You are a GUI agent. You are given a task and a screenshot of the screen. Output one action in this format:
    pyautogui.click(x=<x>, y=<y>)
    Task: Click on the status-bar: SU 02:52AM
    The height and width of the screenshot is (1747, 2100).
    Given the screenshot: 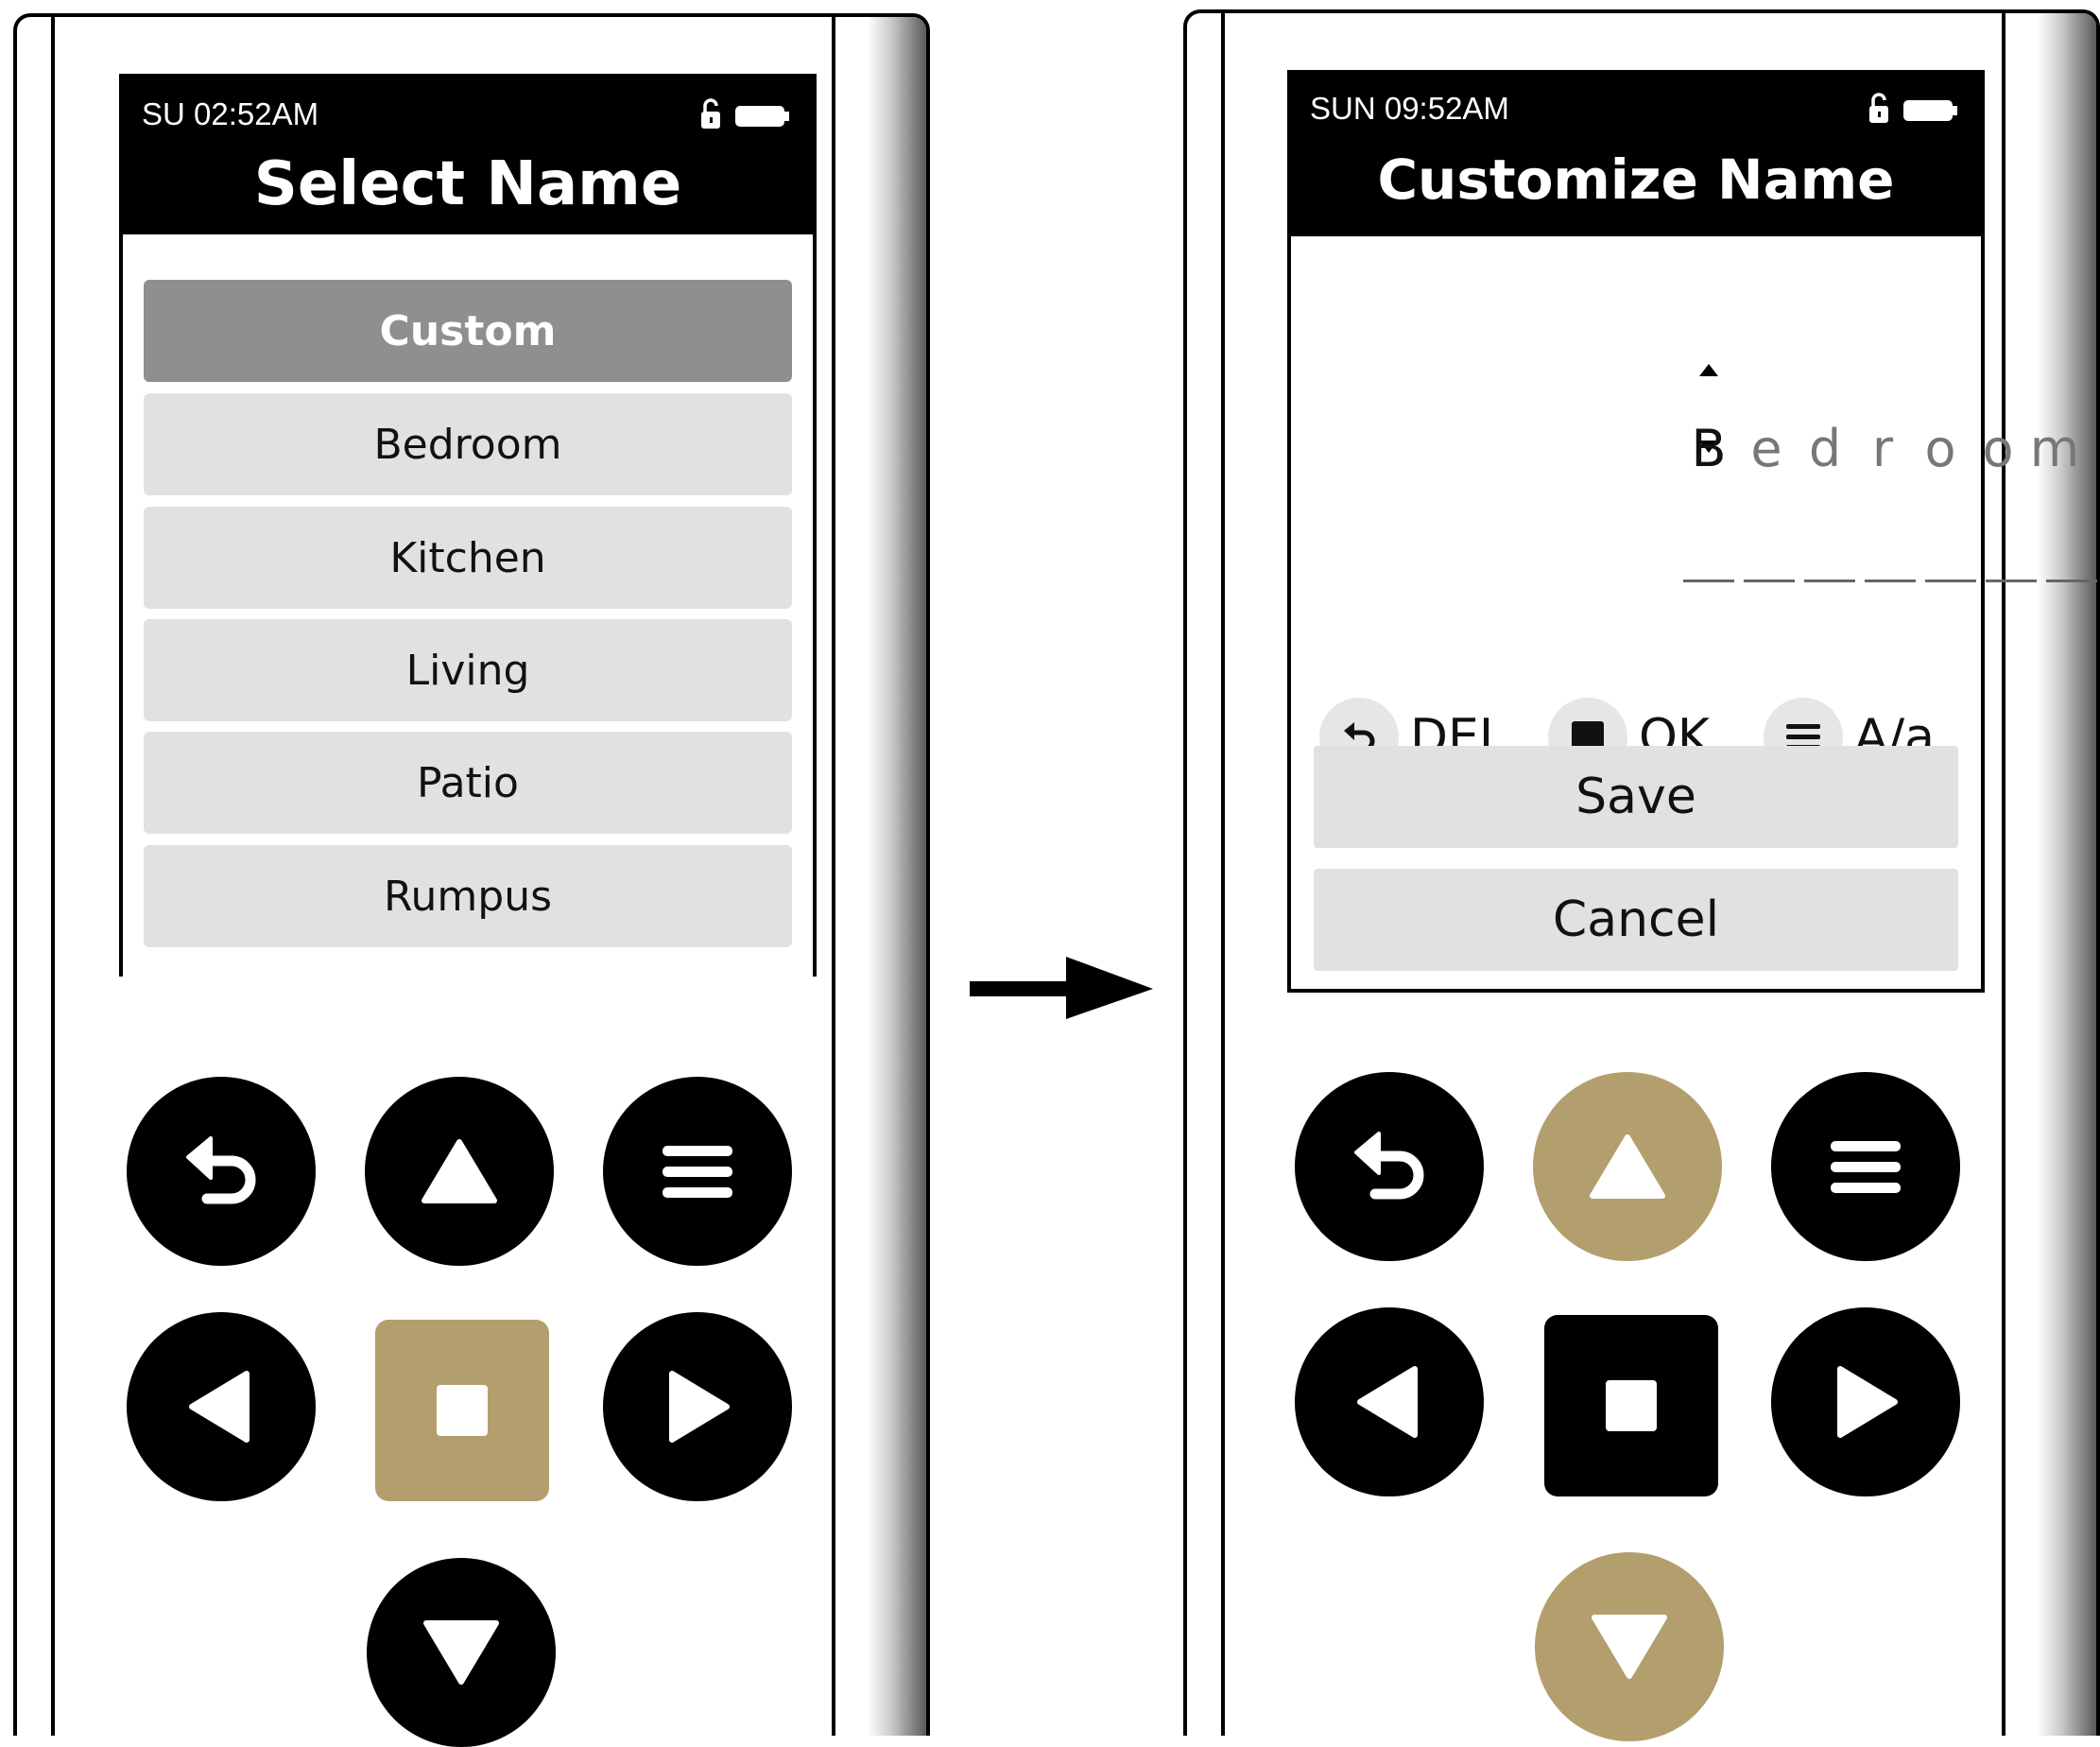 What is the action you would take?
    pyautogui.click(x=468, y=103)
    